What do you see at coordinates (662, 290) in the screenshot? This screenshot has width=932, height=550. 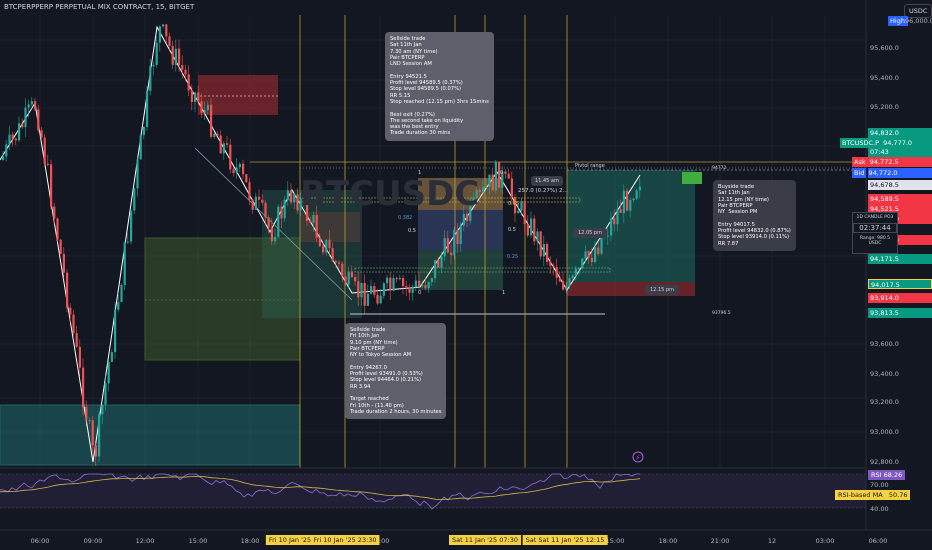 I see `time-note-1215: 12.15 pm` at bounding box center [662, 290].